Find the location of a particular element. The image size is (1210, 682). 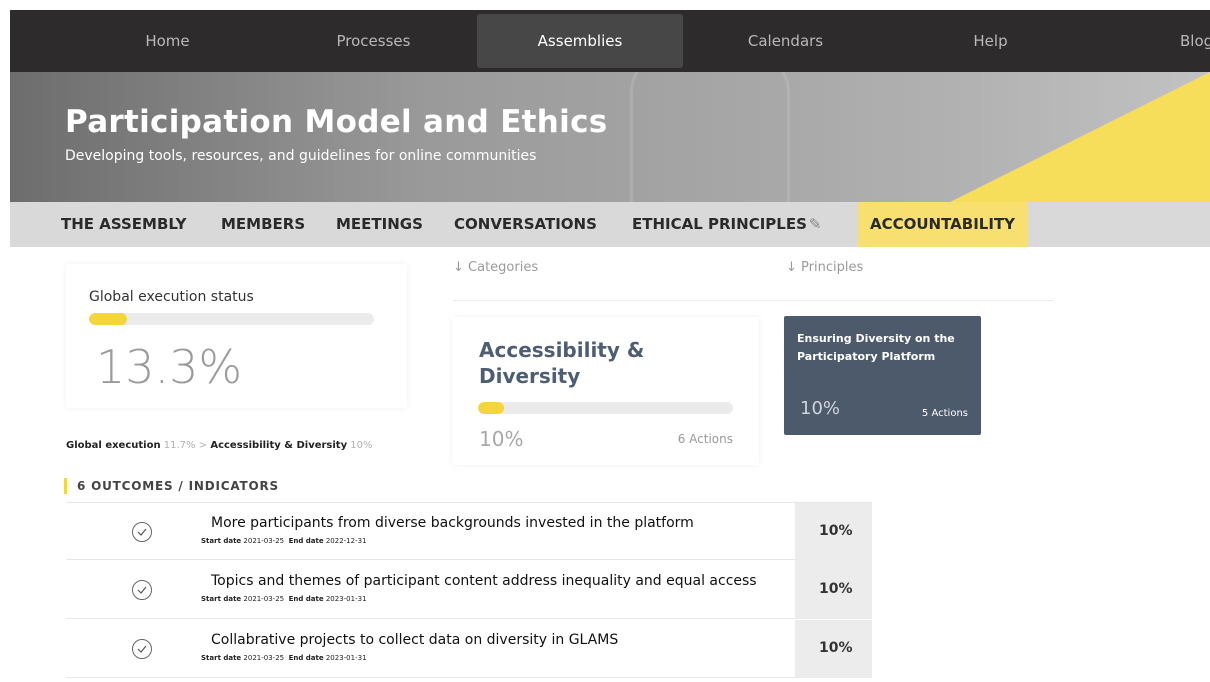

breadcrumb-current-value: 10% is located at coordinates (361, 445).